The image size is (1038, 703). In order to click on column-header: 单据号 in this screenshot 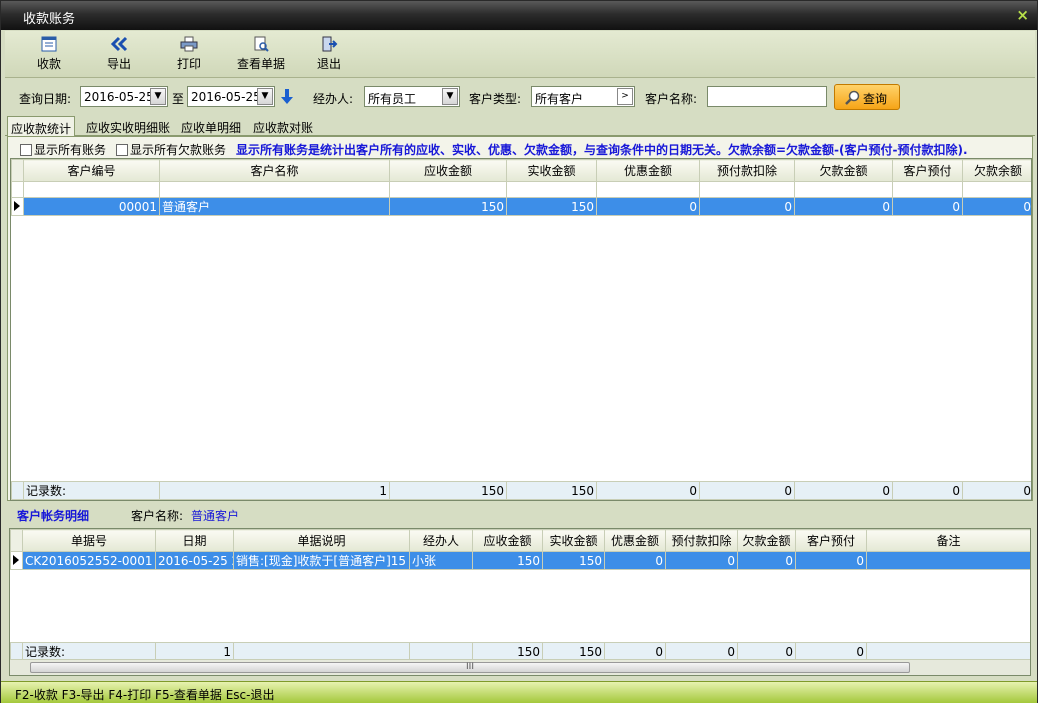, I will do `click(89, 540)`.